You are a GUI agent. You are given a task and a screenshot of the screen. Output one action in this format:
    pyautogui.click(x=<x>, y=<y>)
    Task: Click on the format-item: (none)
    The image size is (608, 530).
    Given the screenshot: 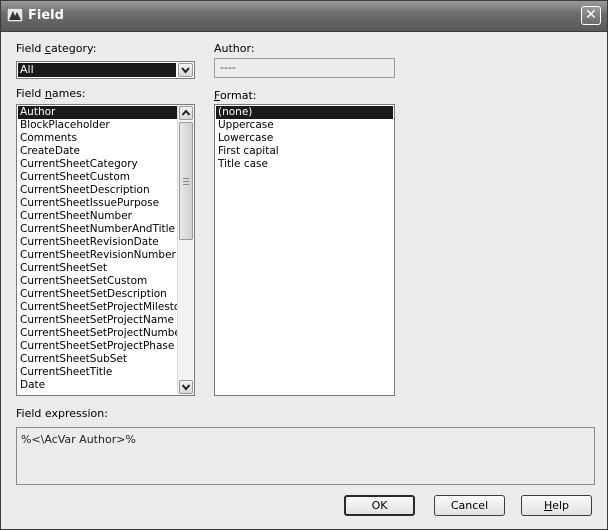 What is the action you would take?
    pyautogui.click(x=304, y=112)
    